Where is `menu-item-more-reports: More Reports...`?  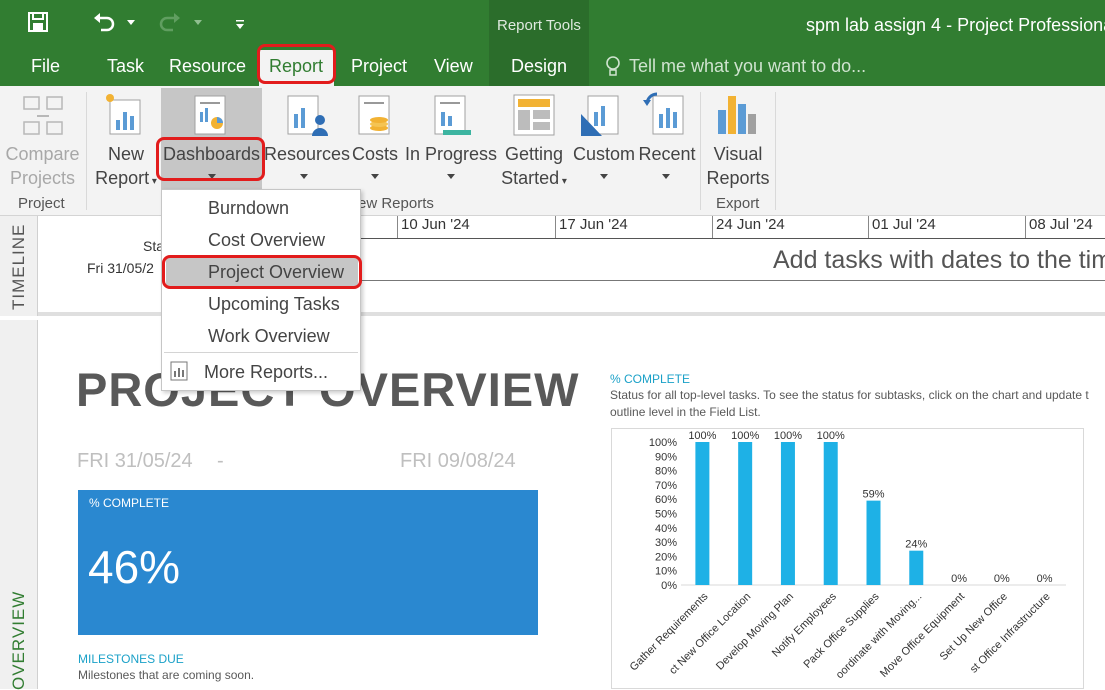 menu-item-more-reports: More Reports... is located at coordinates (266, 372).